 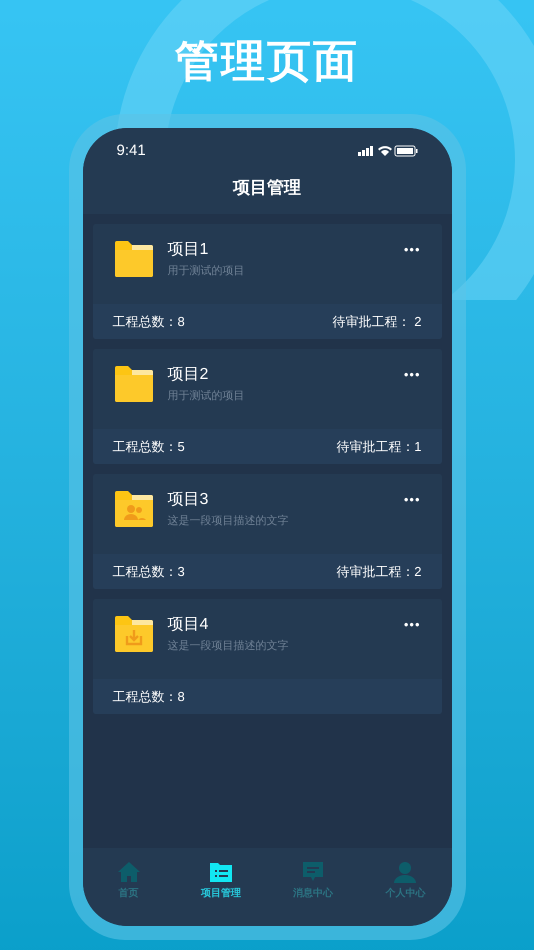 What do you see at coordinates (148, 571) in the screenshot?
I see `total-count: 工程总数：3` at bounding box center [148, 571].